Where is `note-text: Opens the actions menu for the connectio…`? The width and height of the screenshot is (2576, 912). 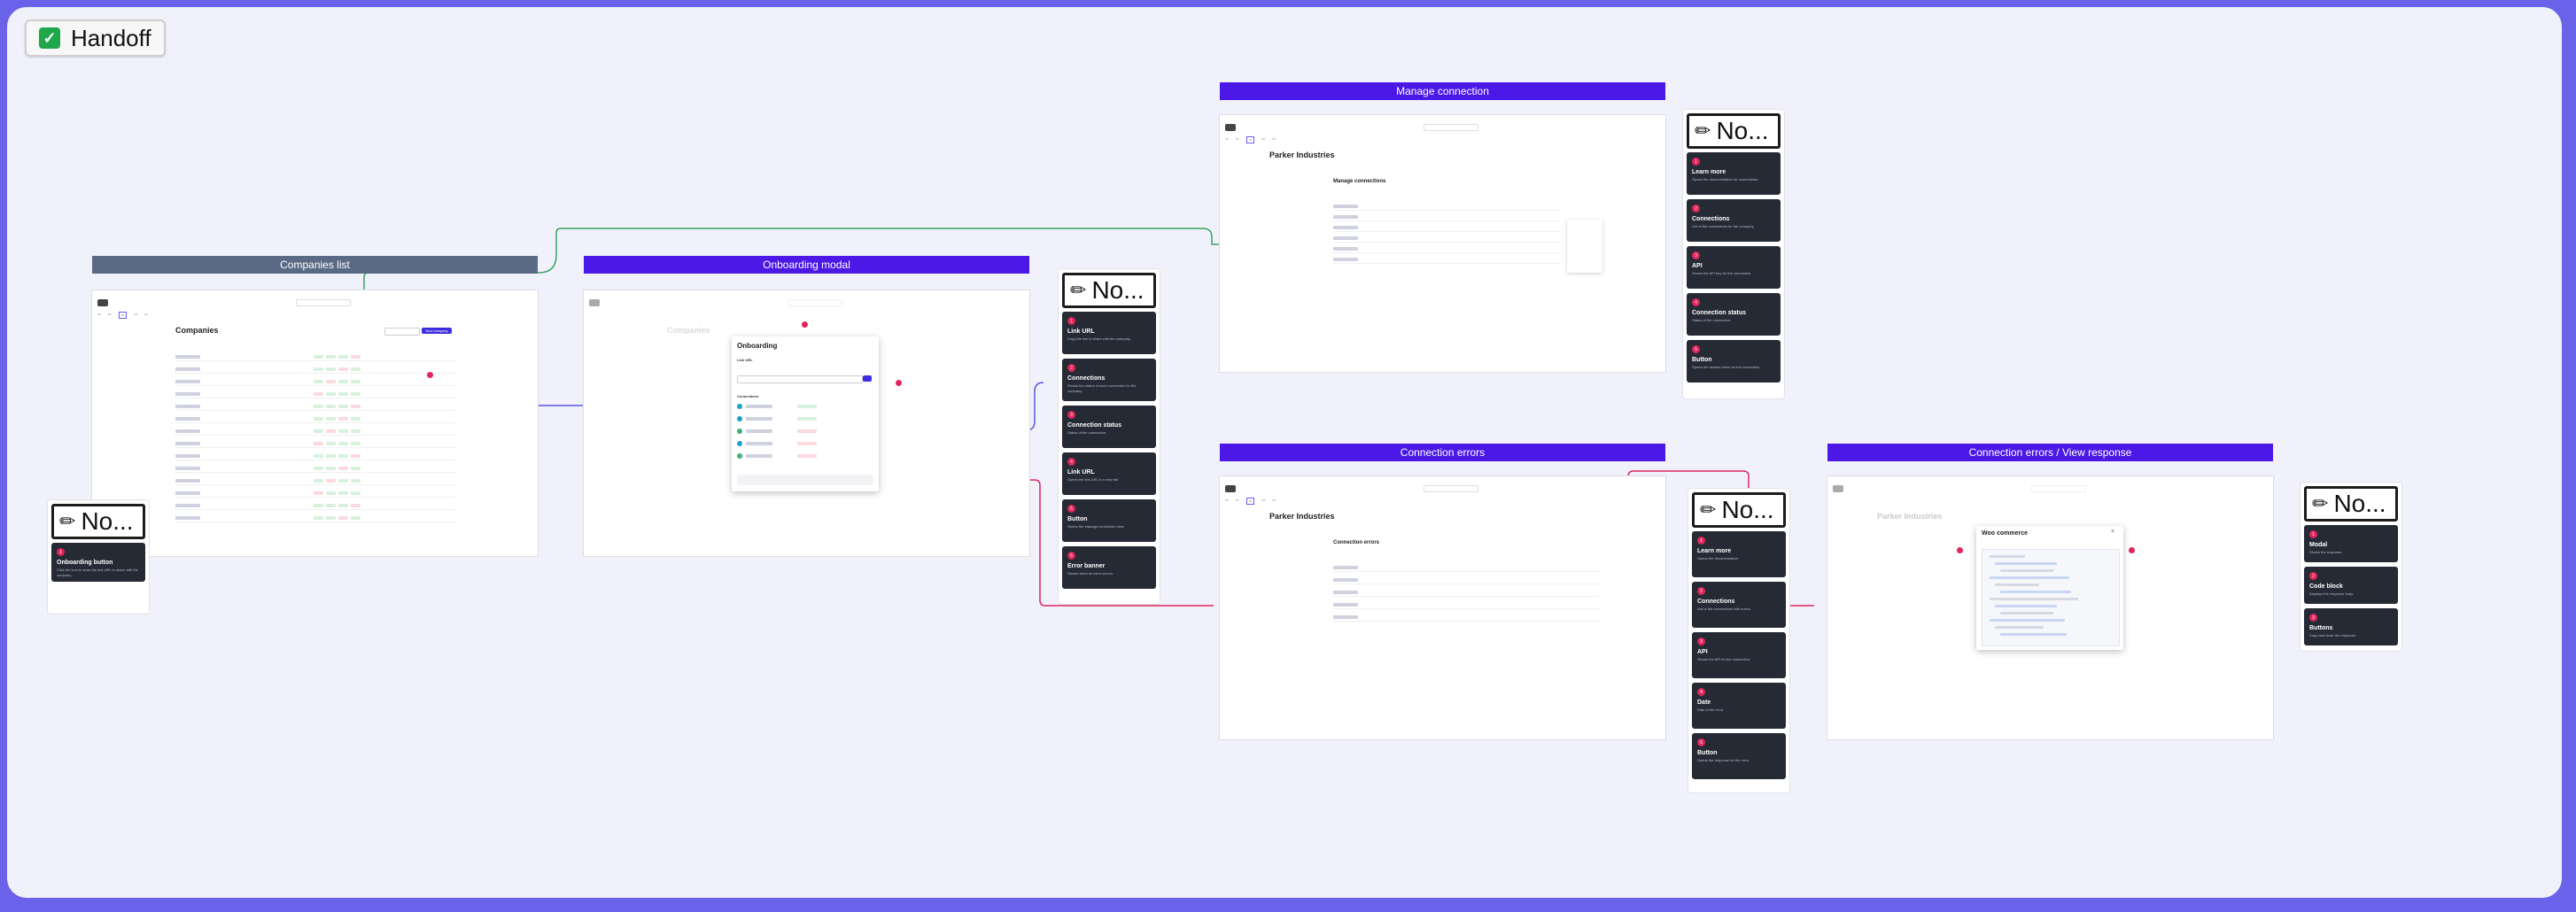 note-text: Opens the actions menu for the connectio… is located at coordinates (1726, 367).